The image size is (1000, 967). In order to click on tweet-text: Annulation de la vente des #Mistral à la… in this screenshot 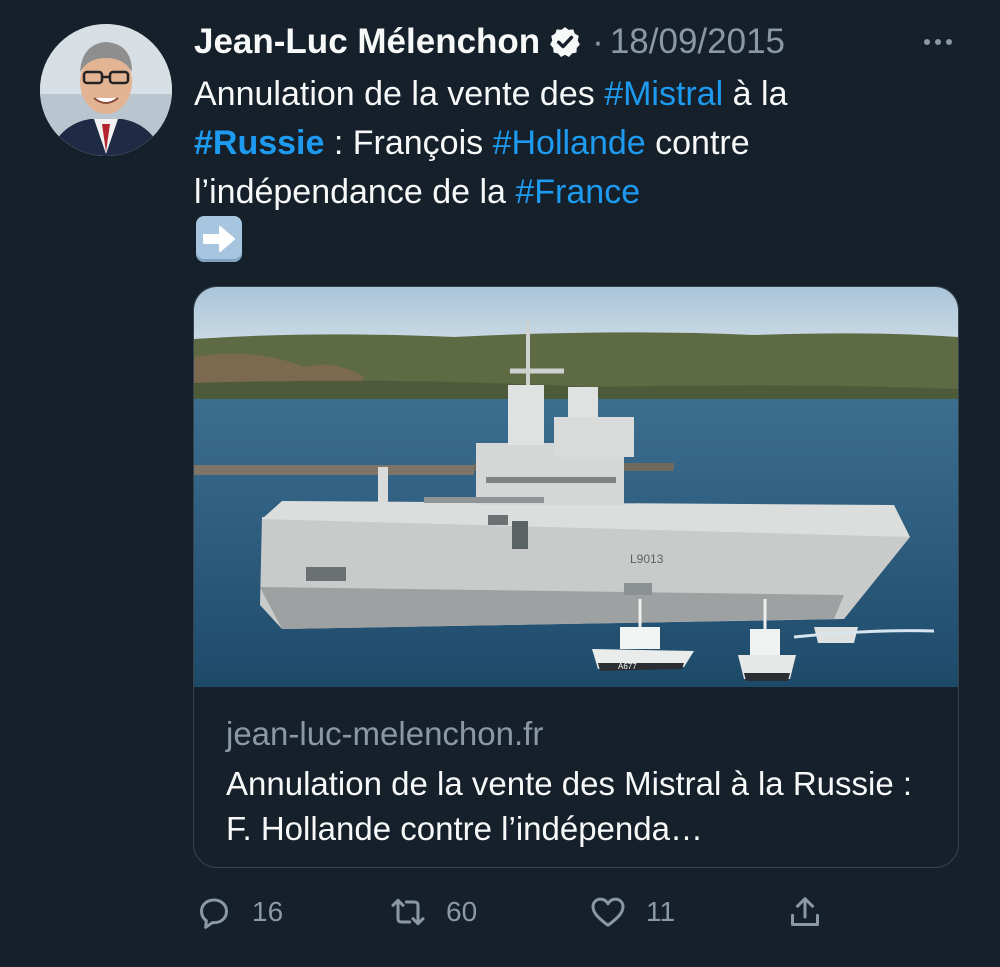, I will do `click(574, 143)`.